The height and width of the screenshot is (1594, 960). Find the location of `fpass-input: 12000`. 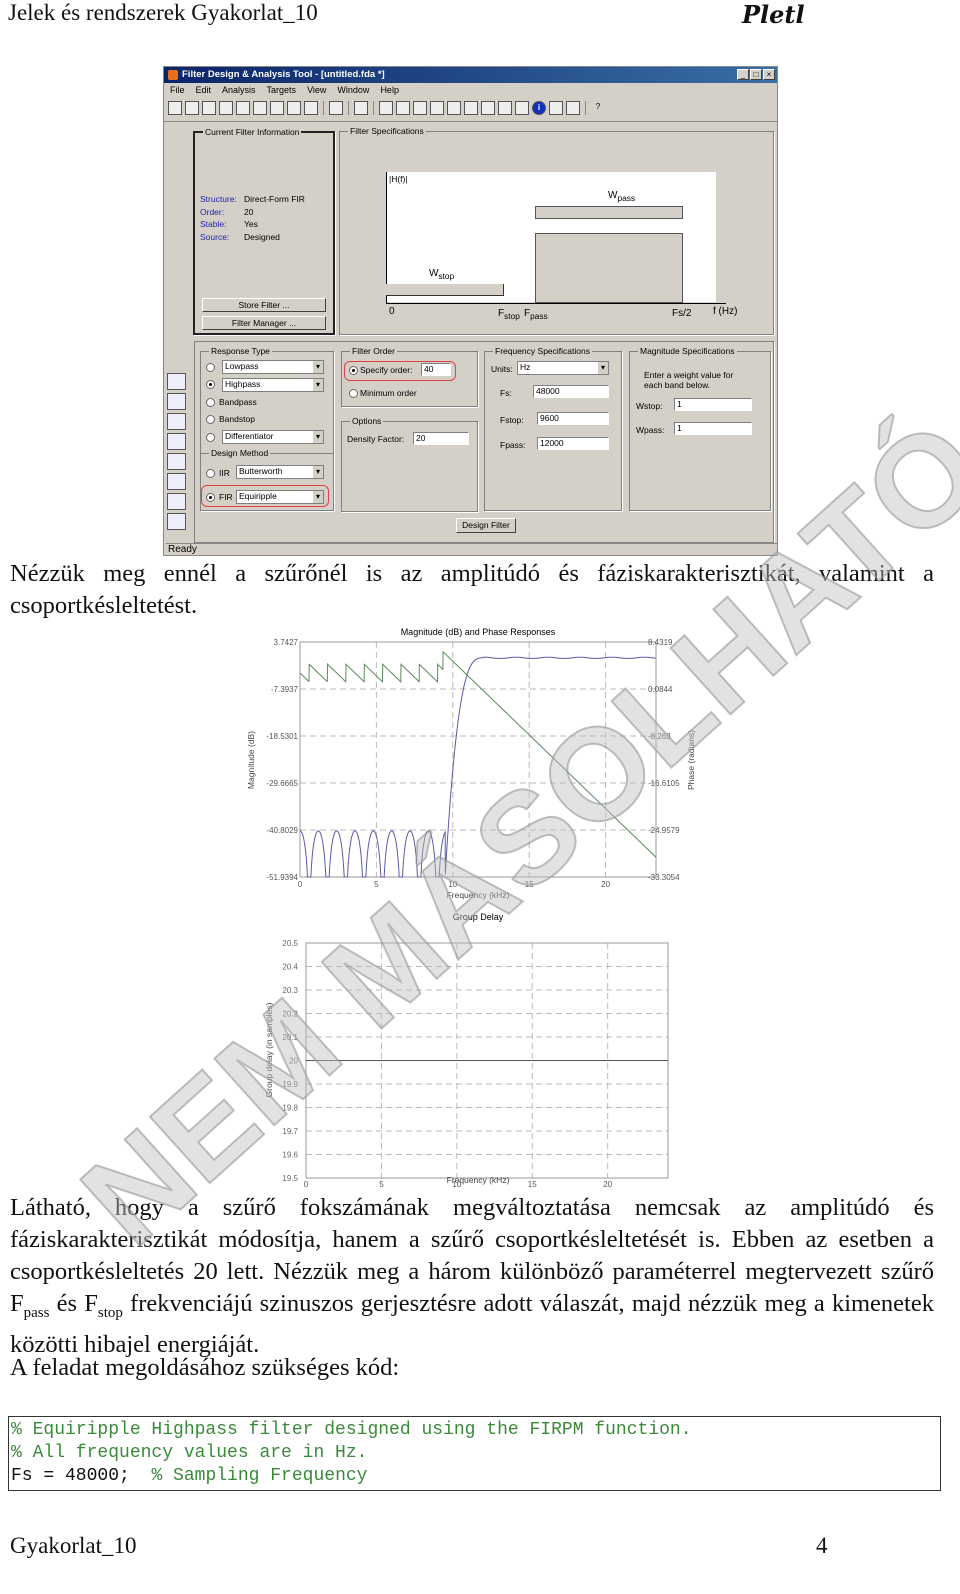

fpass-input: 12000 is located at coordinates (573, 443).